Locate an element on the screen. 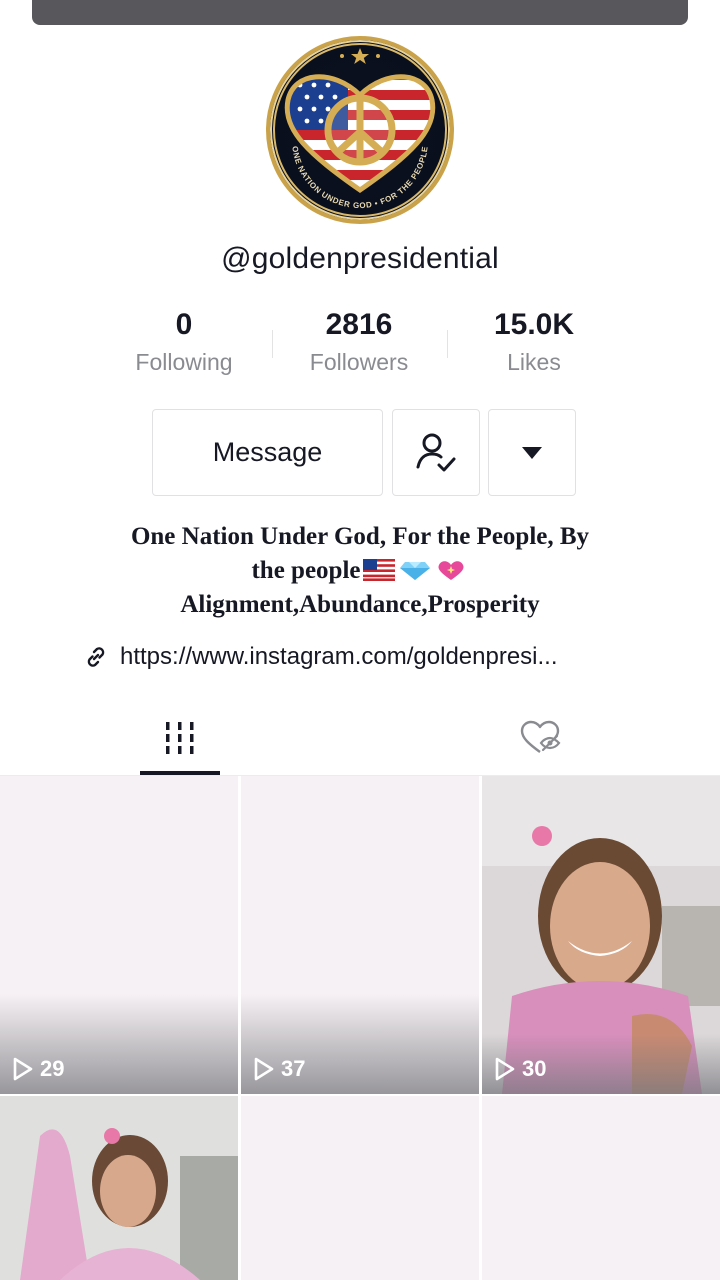 This screenshot has height=1280, width=720. view-count-value: 30 is located at coordinates (534, 1068).